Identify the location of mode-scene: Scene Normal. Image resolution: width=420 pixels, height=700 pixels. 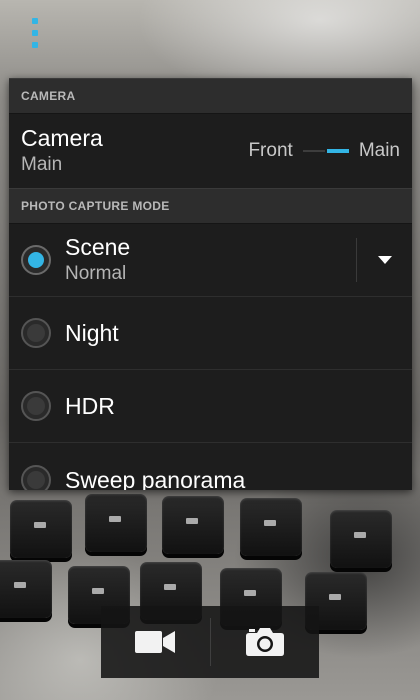
(210, 260).